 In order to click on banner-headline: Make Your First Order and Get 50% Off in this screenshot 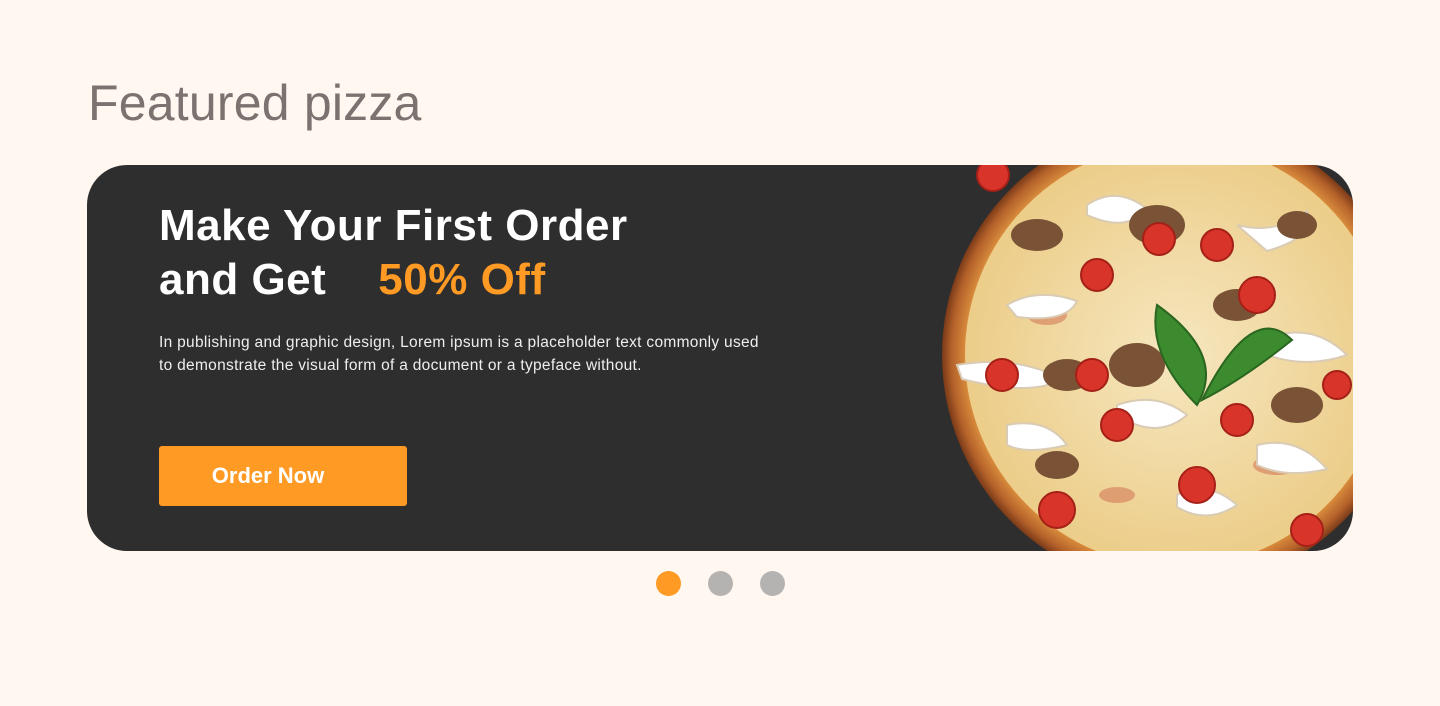, I will do `click(393, 253)`.